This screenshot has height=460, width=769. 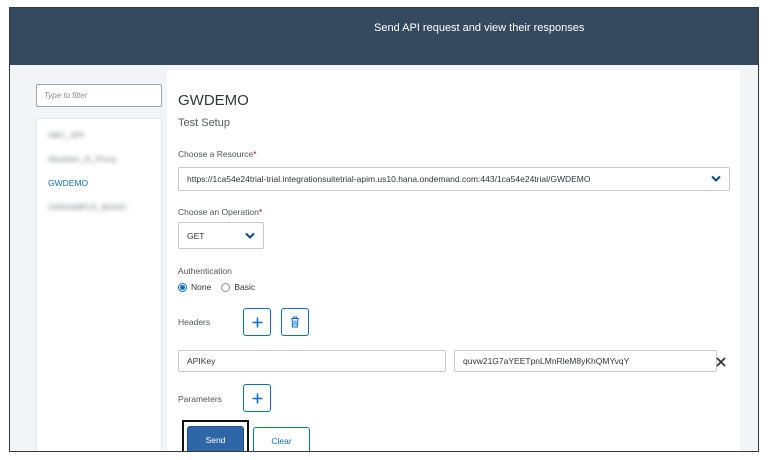 I want to click on parameters-label: Parameters, so click(x=200, y=399).